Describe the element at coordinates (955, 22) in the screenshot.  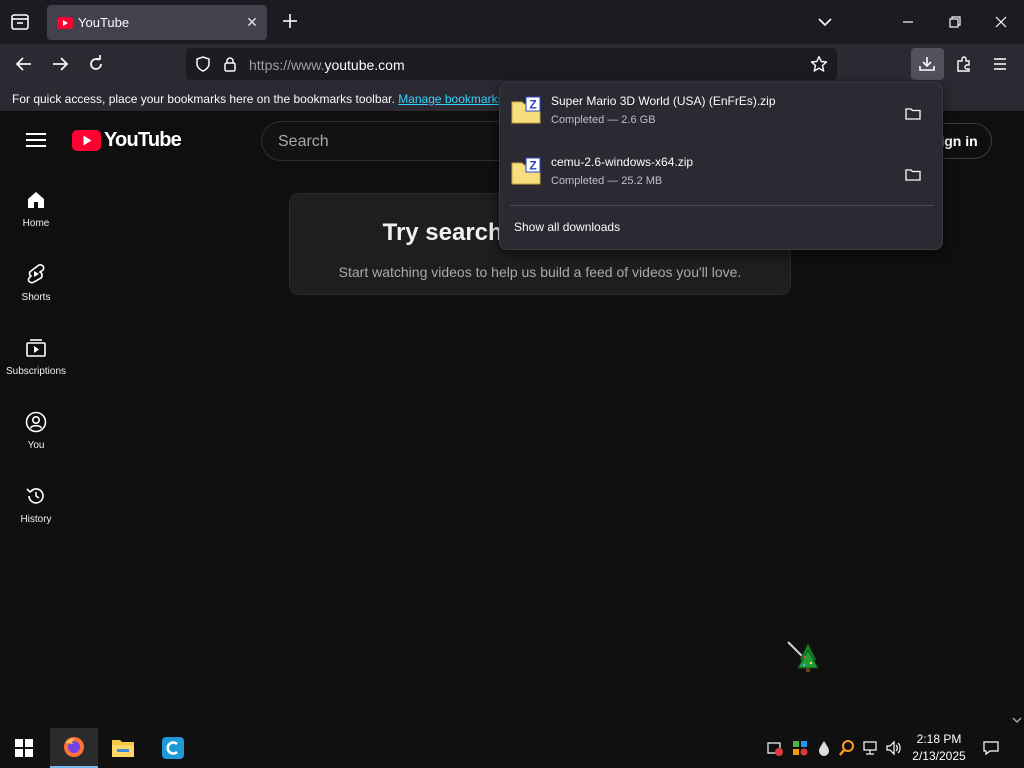
I see `restore-window-icon` at that location.